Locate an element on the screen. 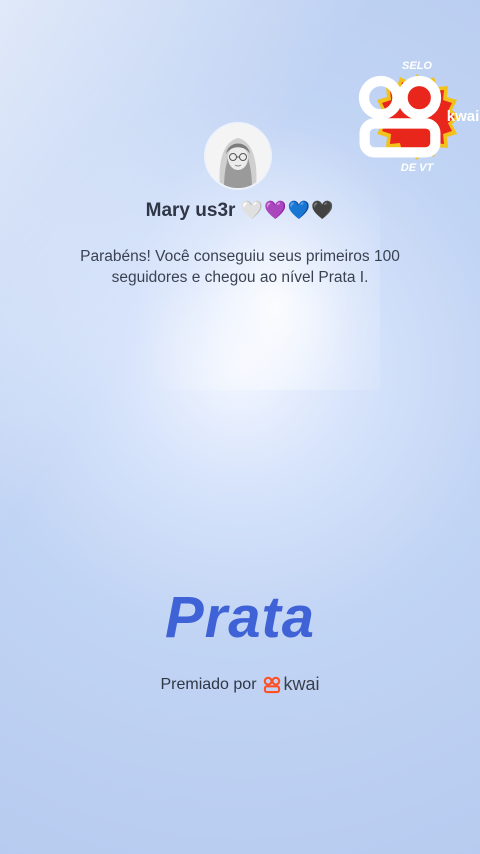  avatar-sketch-image is located at coordinates (238, 156).